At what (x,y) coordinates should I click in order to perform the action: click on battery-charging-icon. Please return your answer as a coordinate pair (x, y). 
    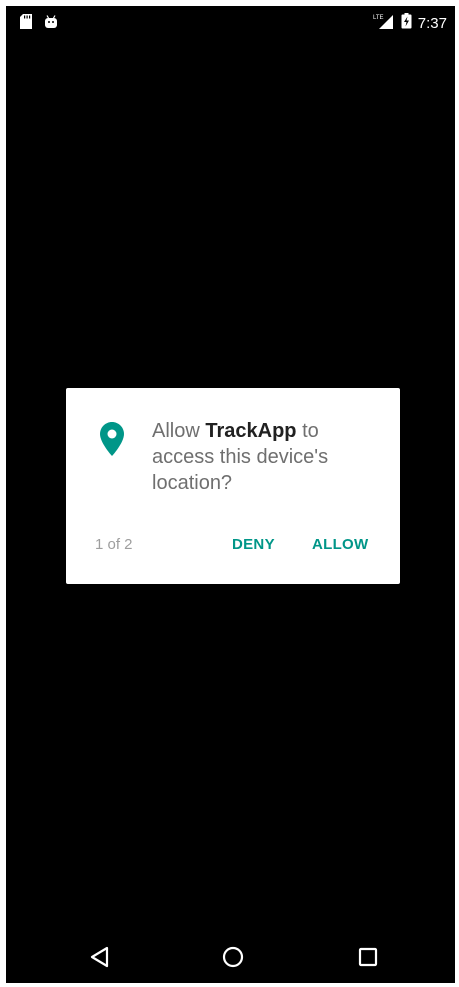
    Looking at the image, I should click on (406, 23).